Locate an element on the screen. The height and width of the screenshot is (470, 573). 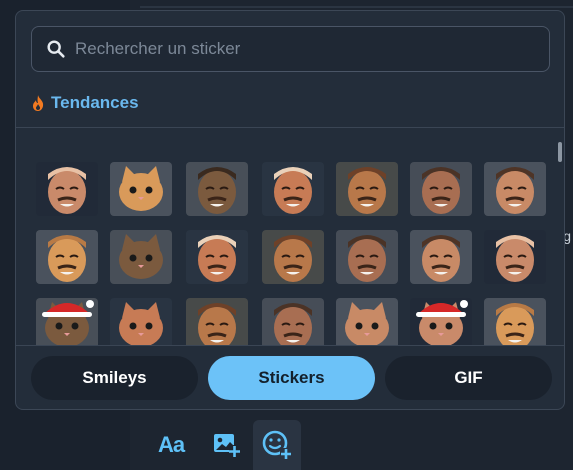
add-image-button is located at coordinates (227, 445).